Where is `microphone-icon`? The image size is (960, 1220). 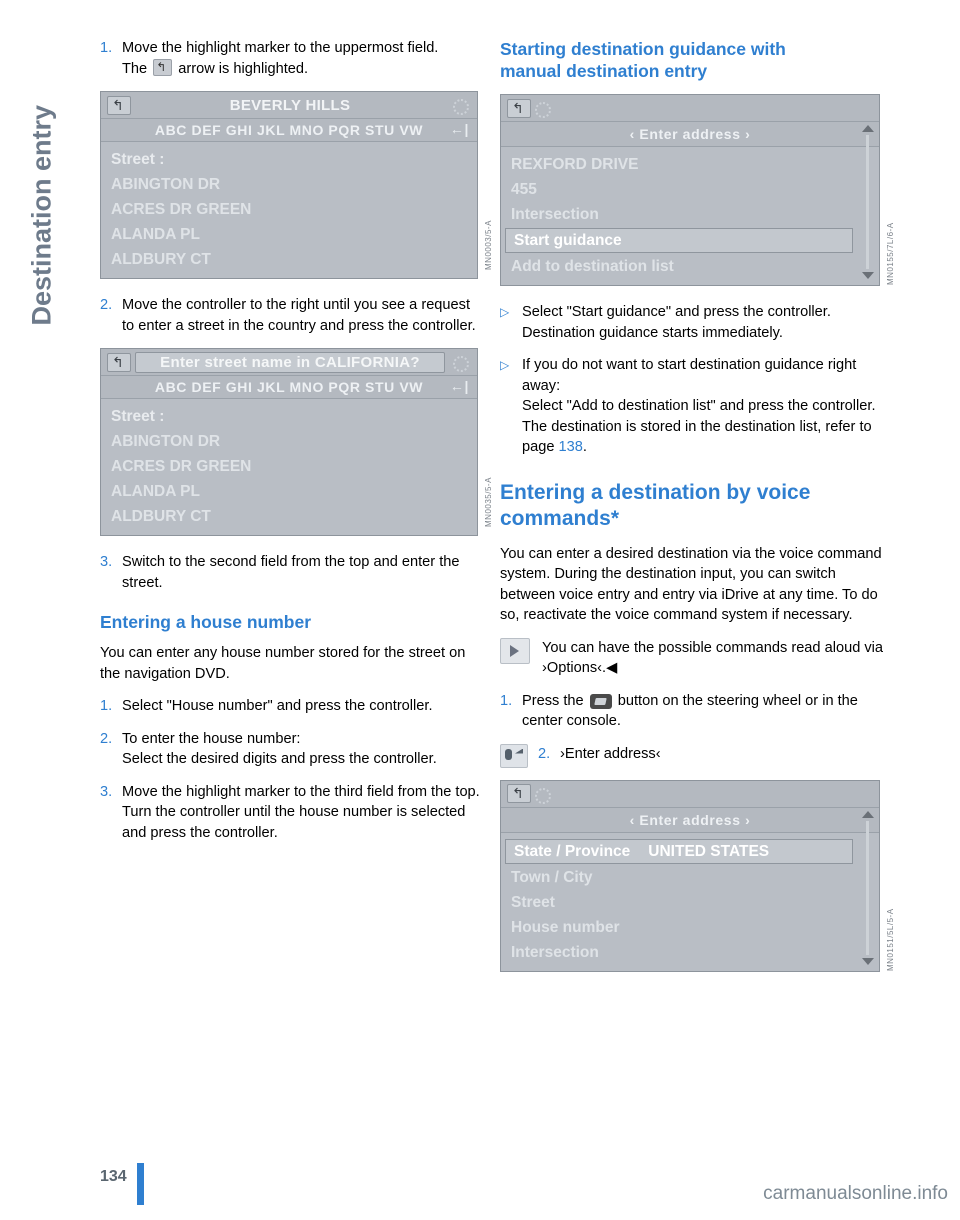
microphone-icon is located at coordinates (514, 755).